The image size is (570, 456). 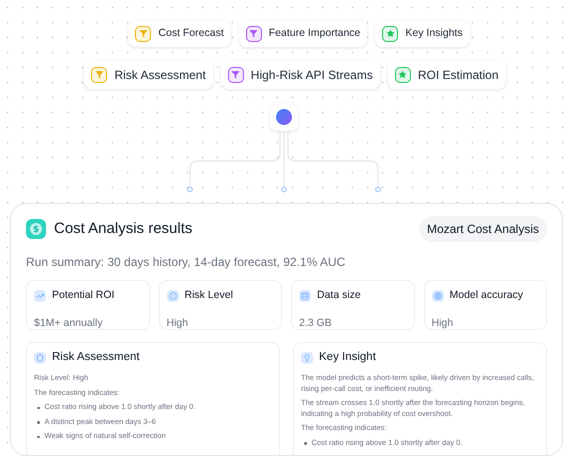 I want to click on filter-chip: Feature Importance, so click(x=303, y=33).